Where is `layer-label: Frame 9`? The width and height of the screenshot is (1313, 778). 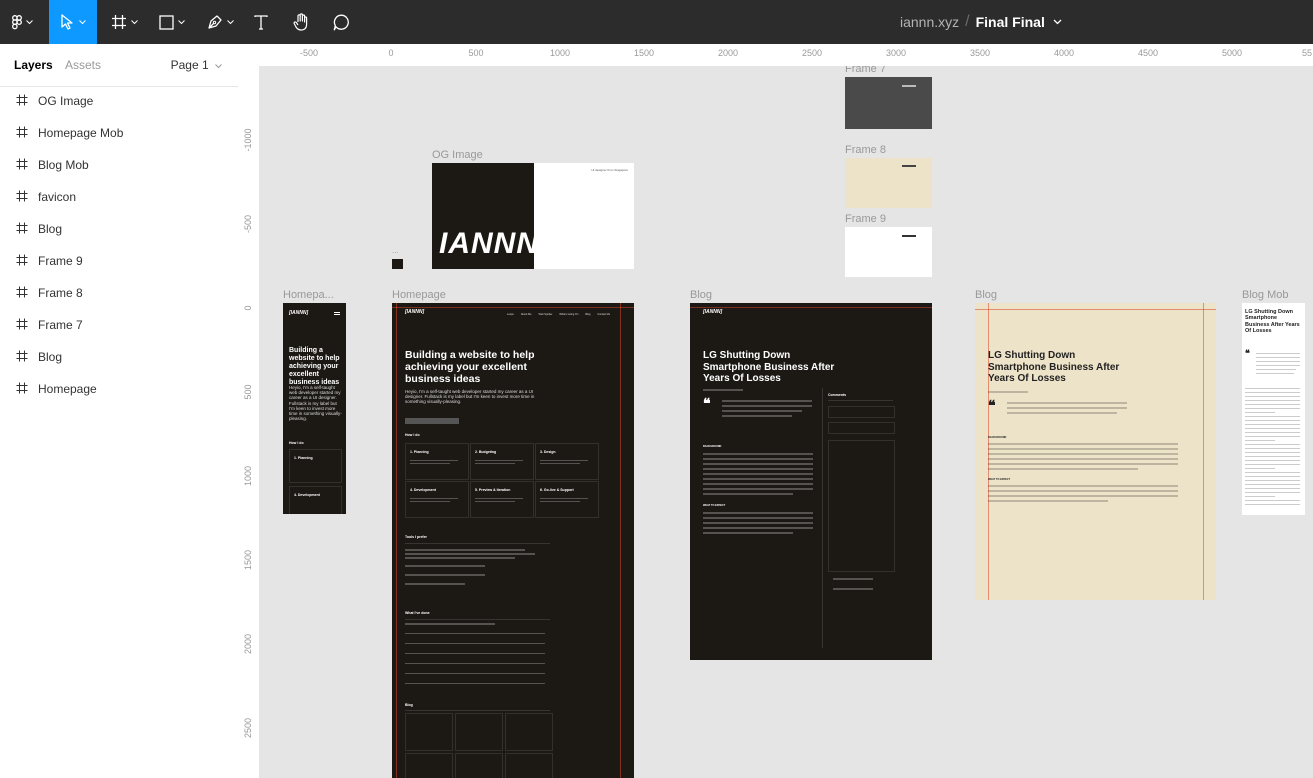
layer-label: Frame 9 is located at coordinates (60, 261).